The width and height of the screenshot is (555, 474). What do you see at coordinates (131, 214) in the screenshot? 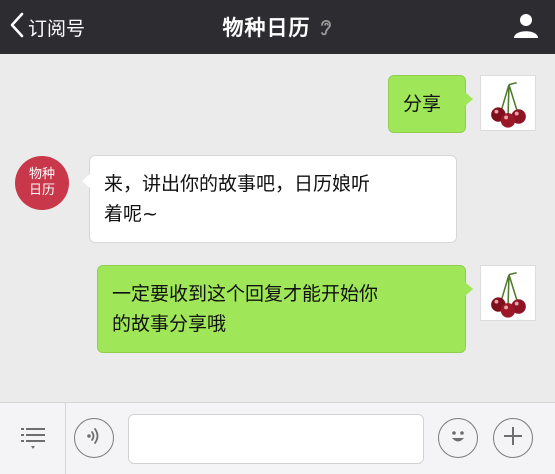
I see `message-line: 着呢~` at bounding box center [131, 214].